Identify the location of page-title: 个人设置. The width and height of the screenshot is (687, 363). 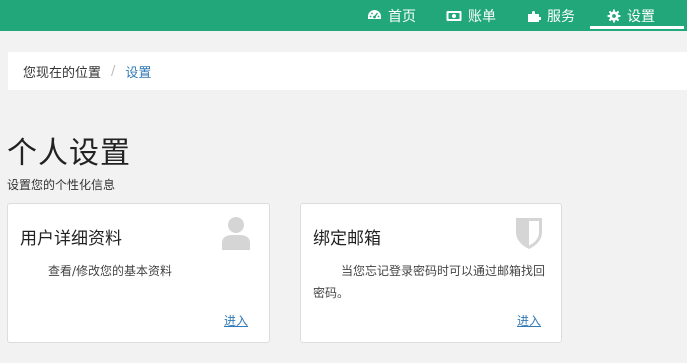
(69, 153).